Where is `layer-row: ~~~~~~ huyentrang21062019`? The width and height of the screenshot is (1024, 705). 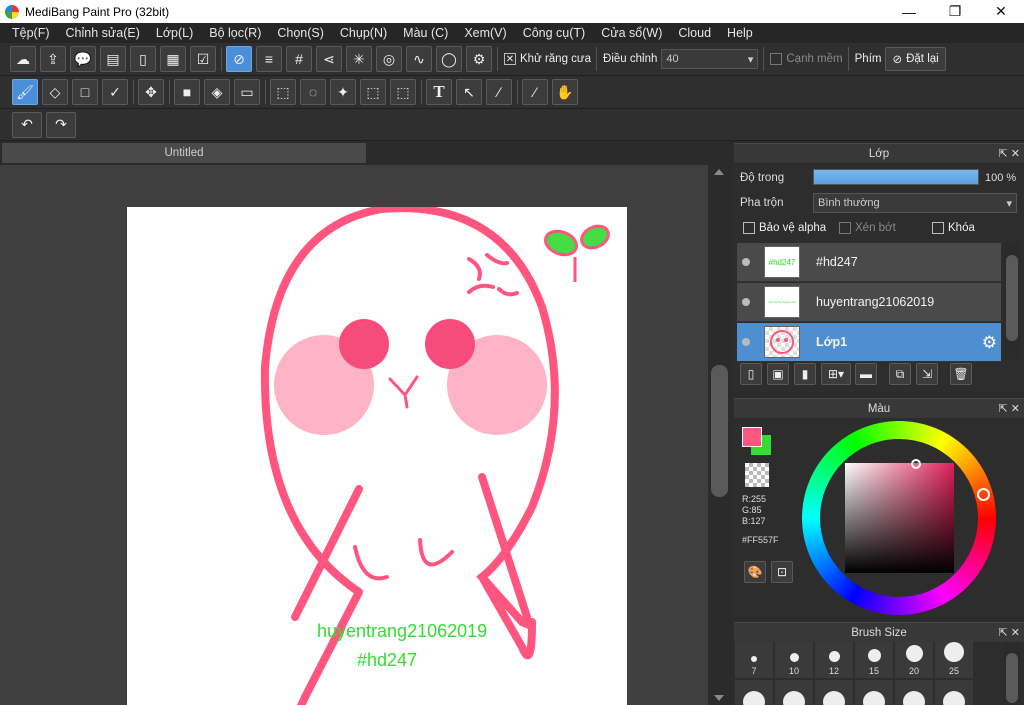 layer-row: ~~~~~~ huyentrang21062019 is located at coordinates (869, 302).